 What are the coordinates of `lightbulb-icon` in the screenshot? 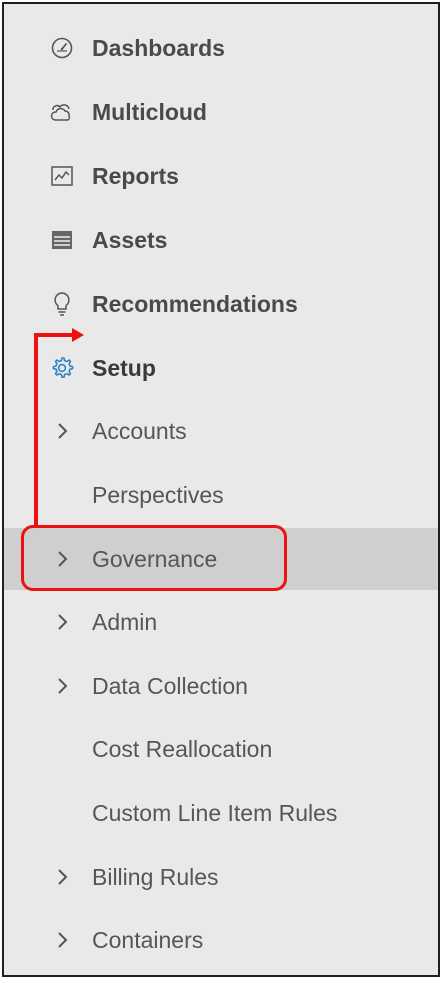 It's located at (62, 304).